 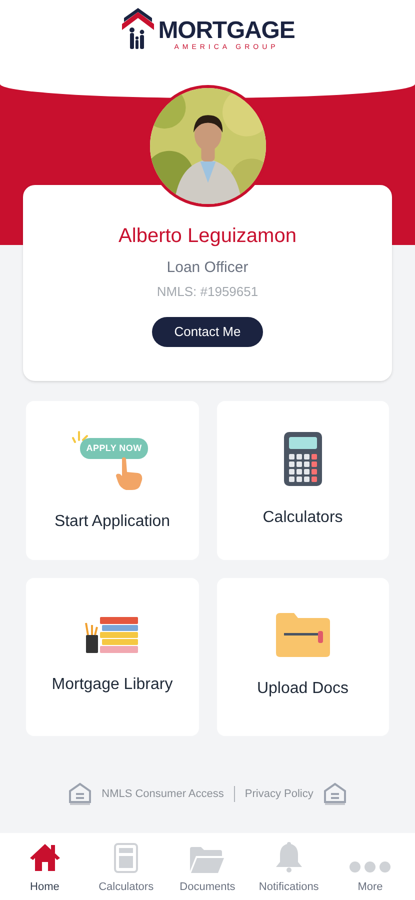 I want to click on books-icon, so click(x=112, y=635).